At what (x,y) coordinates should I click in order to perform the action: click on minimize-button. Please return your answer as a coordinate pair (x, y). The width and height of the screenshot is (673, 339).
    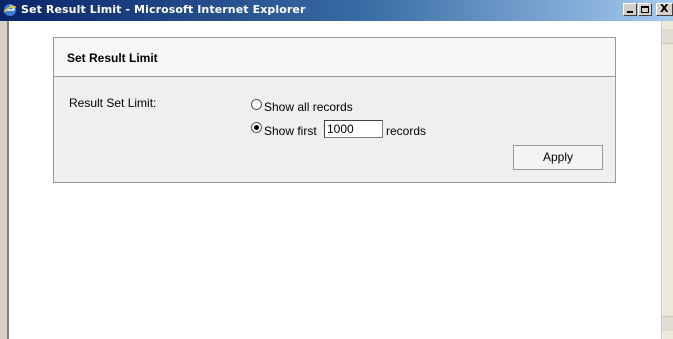
    Looking at the image, I should click on (630, 9).